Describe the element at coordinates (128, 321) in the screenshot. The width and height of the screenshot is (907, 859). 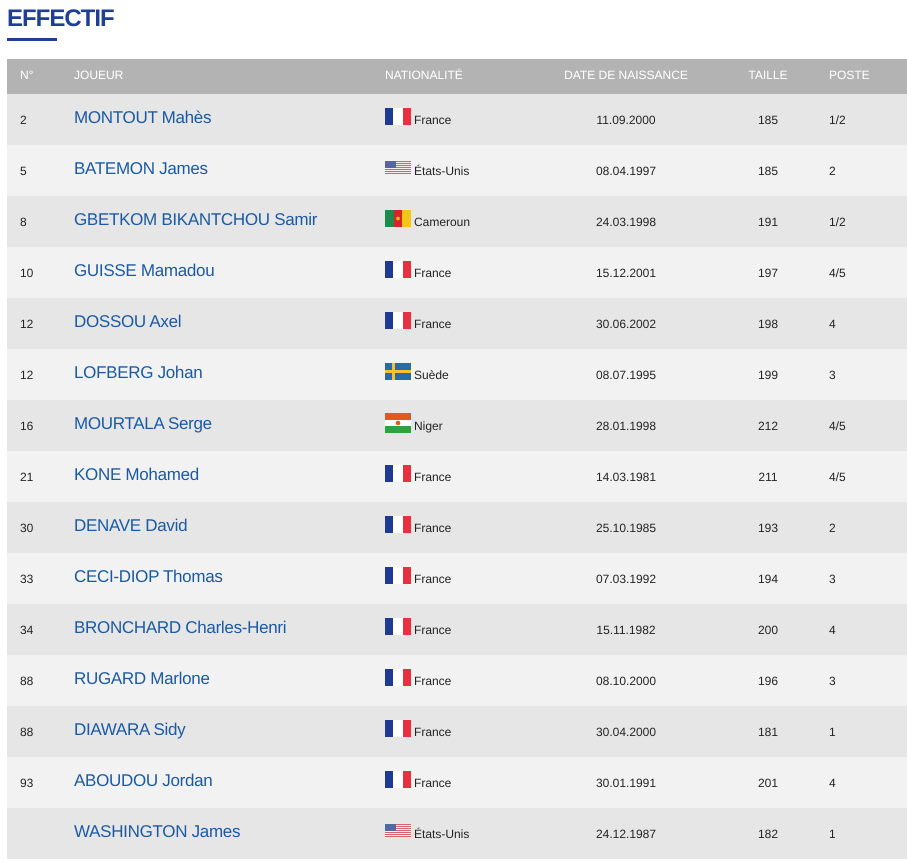
I see `player-name-link: DOSSOU Axel` at that location.